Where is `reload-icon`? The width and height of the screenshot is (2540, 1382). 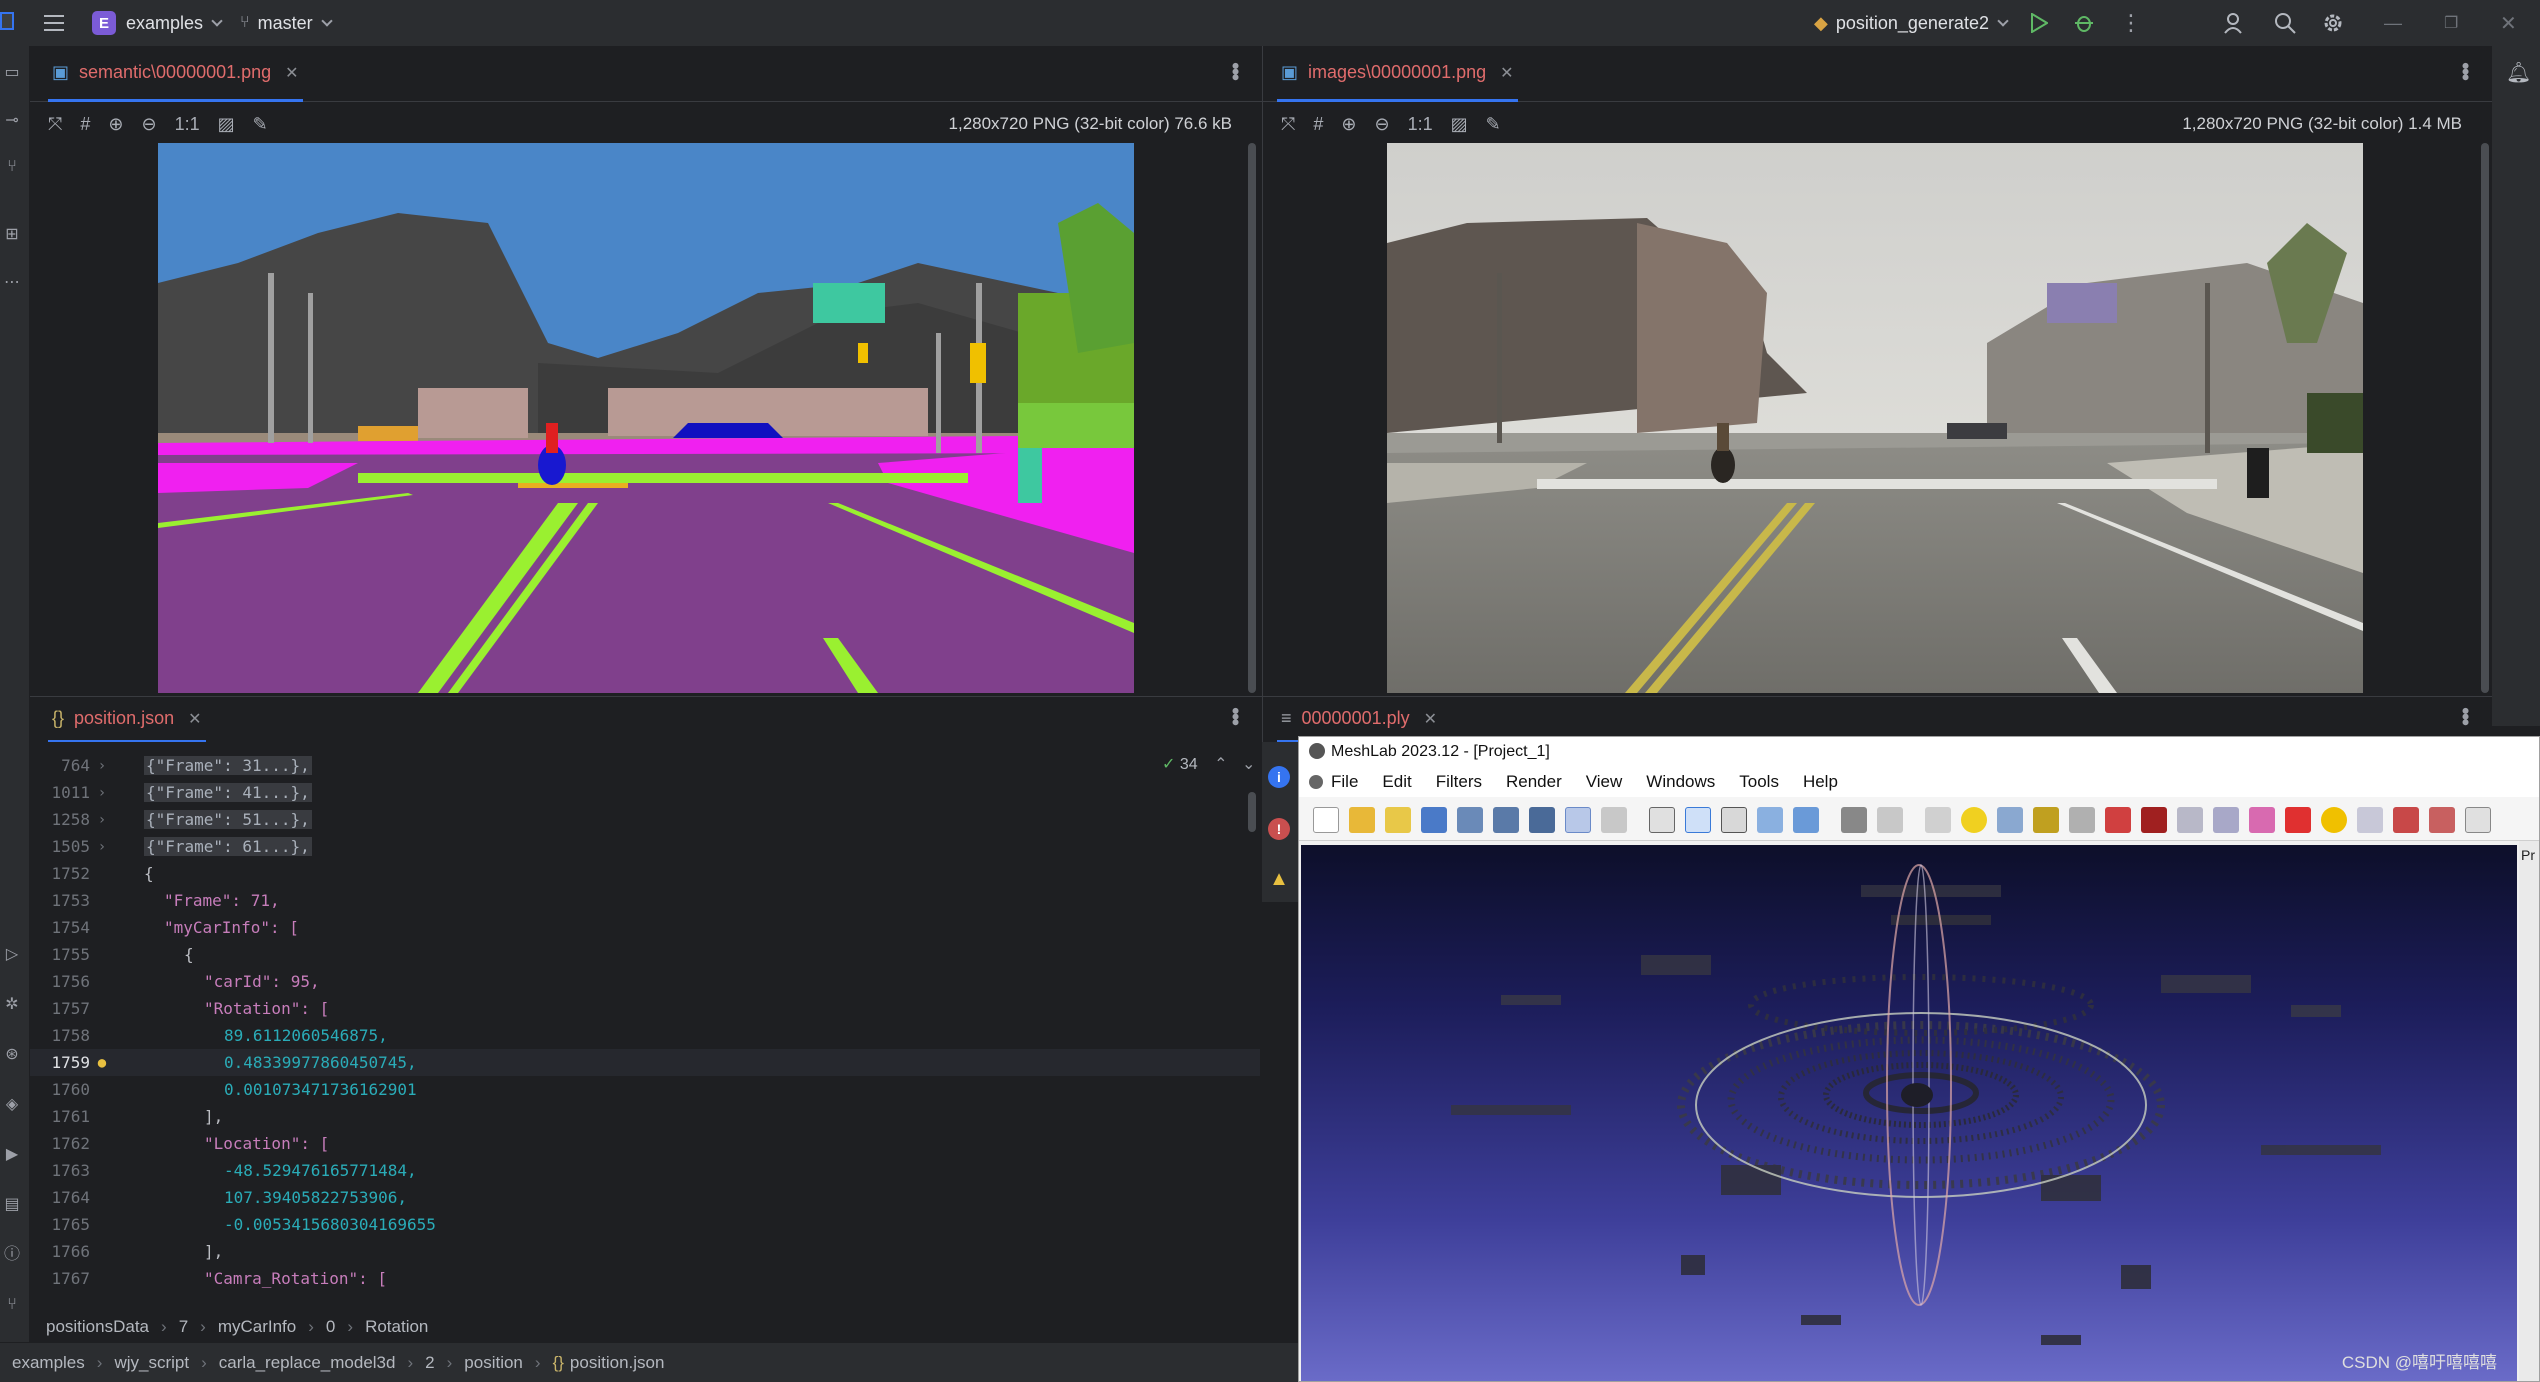 reload-icon is located at coordinates (1434, 820).